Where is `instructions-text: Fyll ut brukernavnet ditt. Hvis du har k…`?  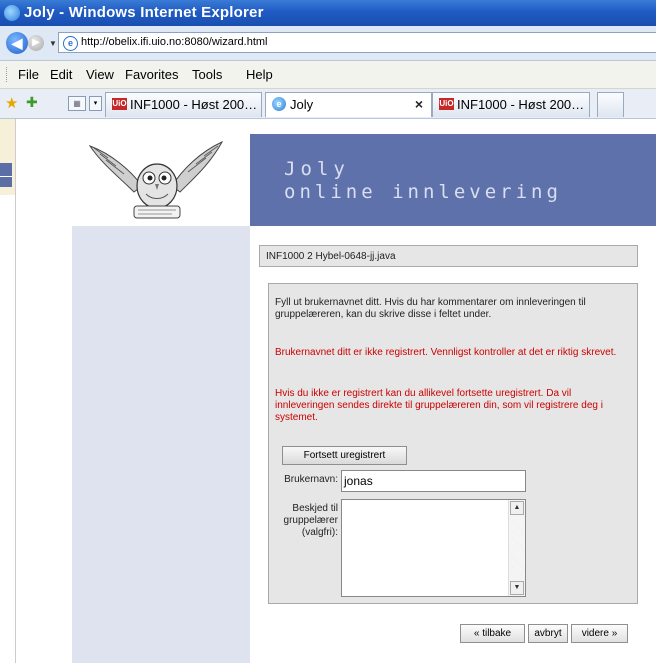
instructions-text: Fyll ut brukernavnet ditt. Hvis du har k… is located at coordinates (430, 308).